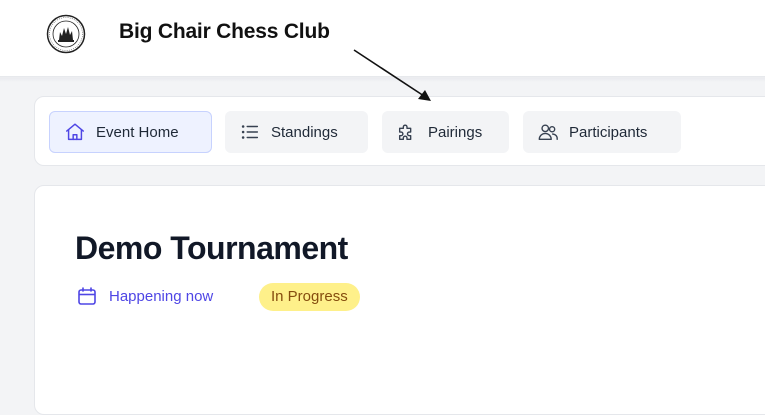 The height and width of the screenshot is (415, 765). What do you see at coordinates (309, 297) in the screenshot?
I see `status-badge: In Progress` at bounding box center [309, 297].